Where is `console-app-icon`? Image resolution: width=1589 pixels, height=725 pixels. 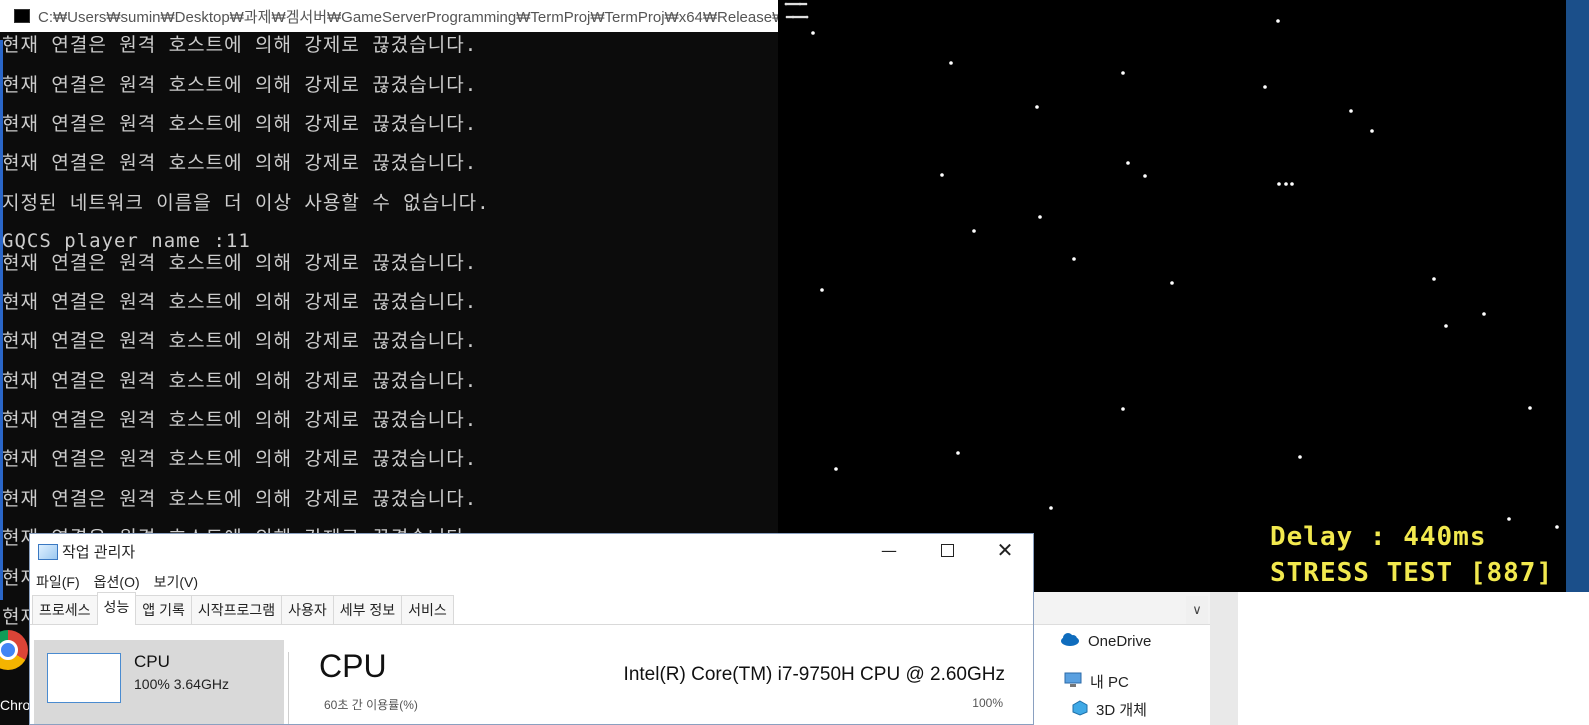
console-app-icon is located at coordinates (22, 16).